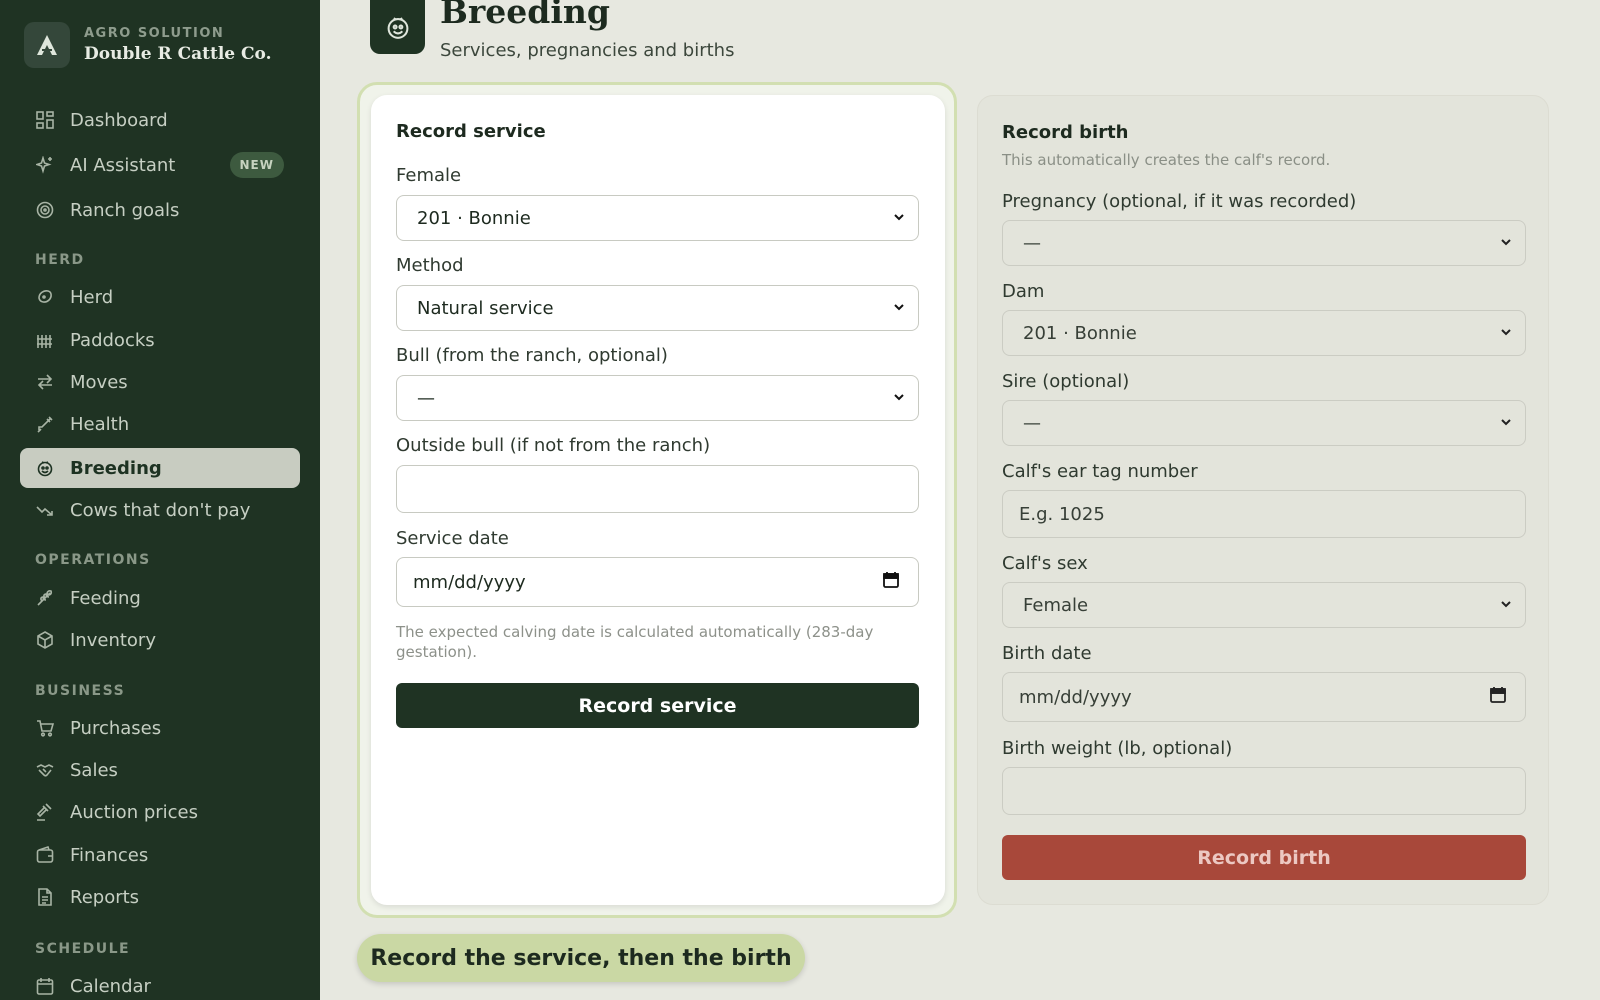 This screenshot has height=1000, width=1600. What do you see at coordinates (657, 398) in the screenshot?
I see `bull-select: —` at bounding box center [657, 398].